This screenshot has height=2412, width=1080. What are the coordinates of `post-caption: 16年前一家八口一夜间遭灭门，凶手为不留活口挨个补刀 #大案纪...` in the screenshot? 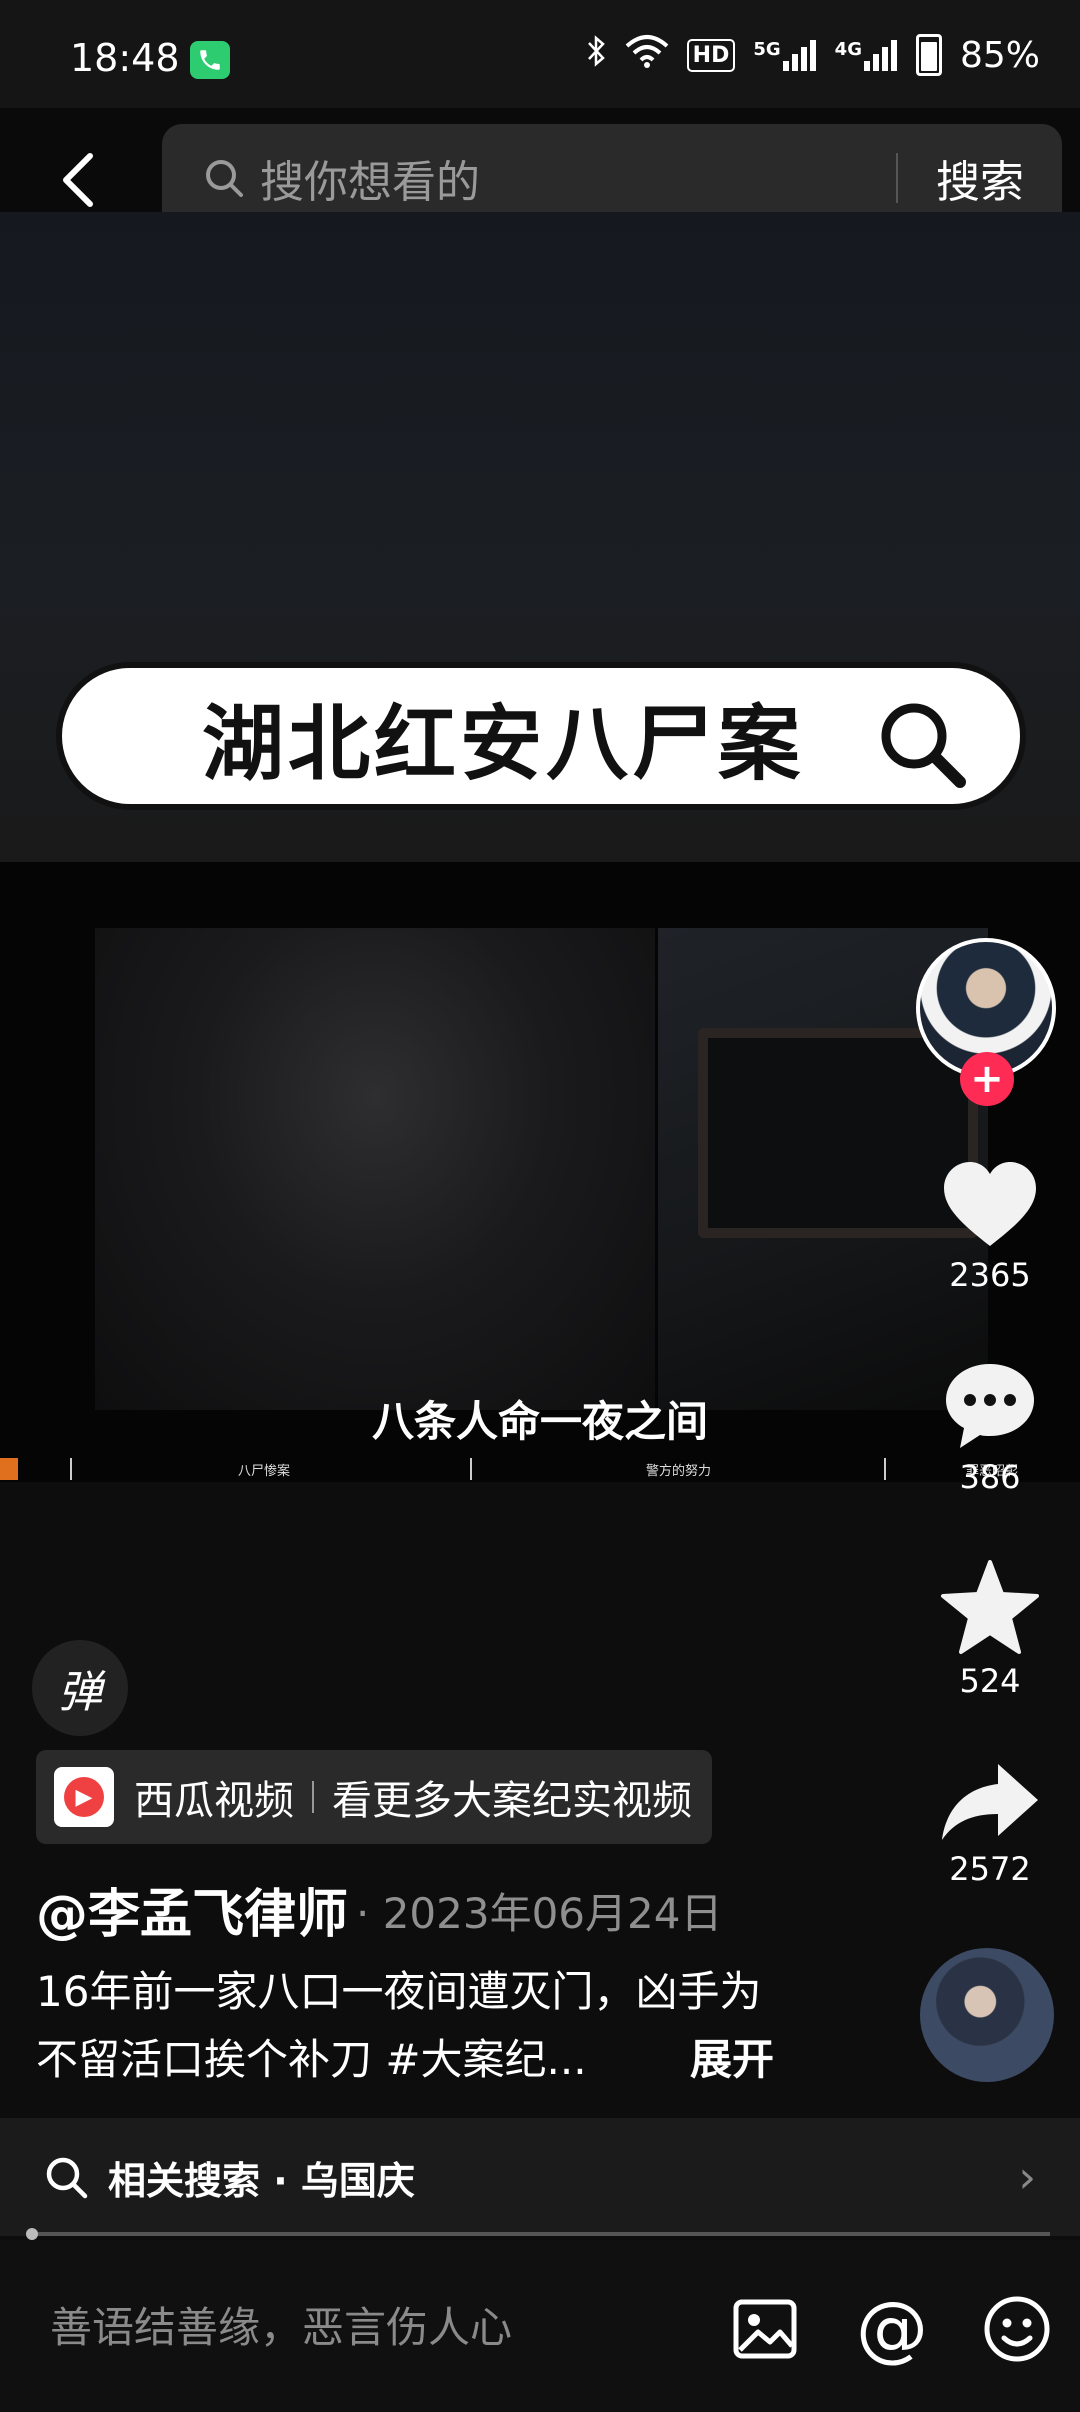 It's located at (416, 2026).